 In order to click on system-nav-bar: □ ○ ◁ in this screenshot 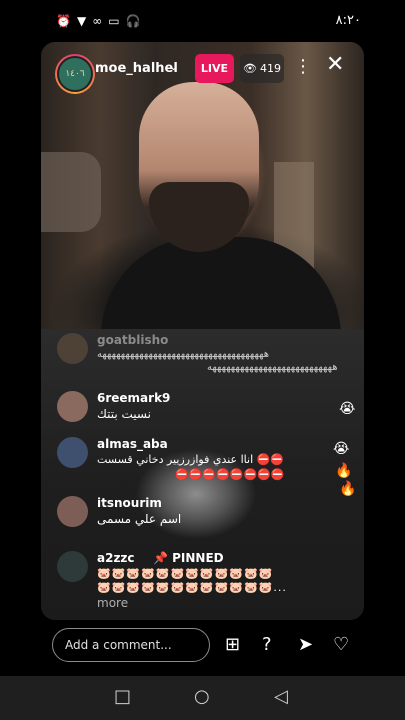, I will do `click(202, 698)`.